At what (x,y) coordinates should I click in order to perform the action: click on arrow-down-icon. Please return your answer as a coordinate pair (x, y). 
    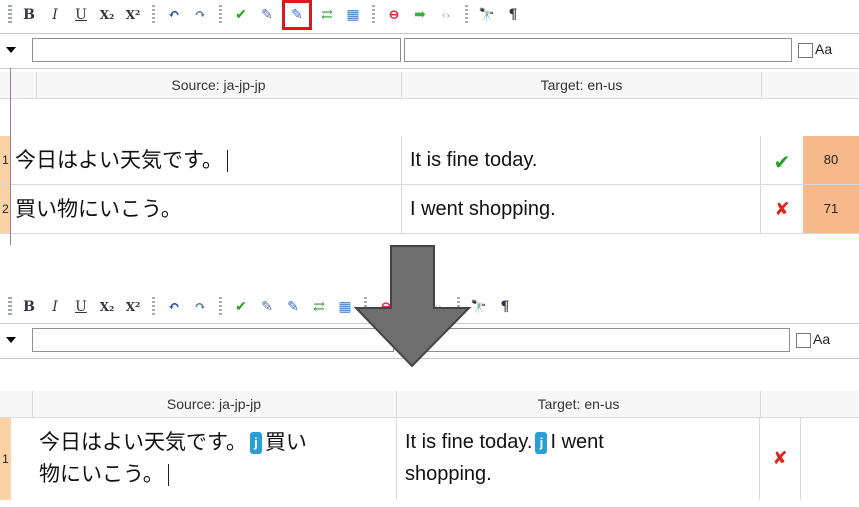
    Looking at the image, I should click on (412, 306).